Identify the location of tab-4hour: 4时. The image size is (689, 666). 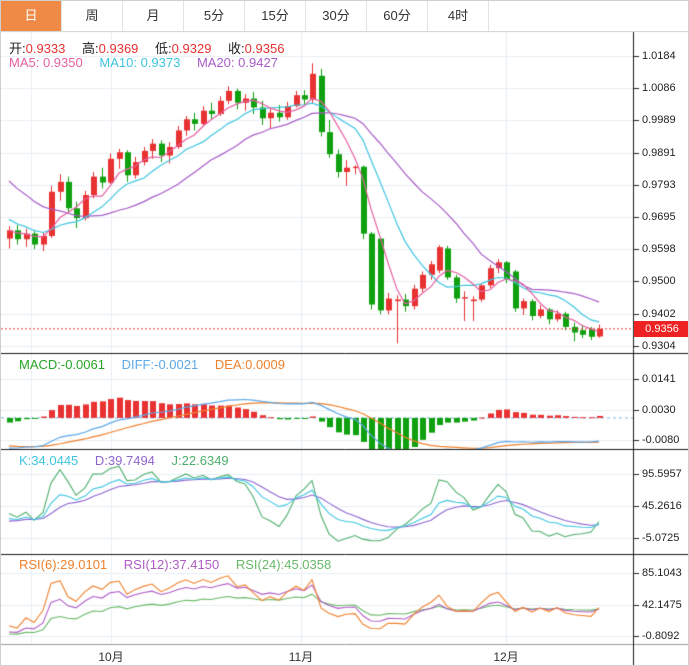
(458, 16).